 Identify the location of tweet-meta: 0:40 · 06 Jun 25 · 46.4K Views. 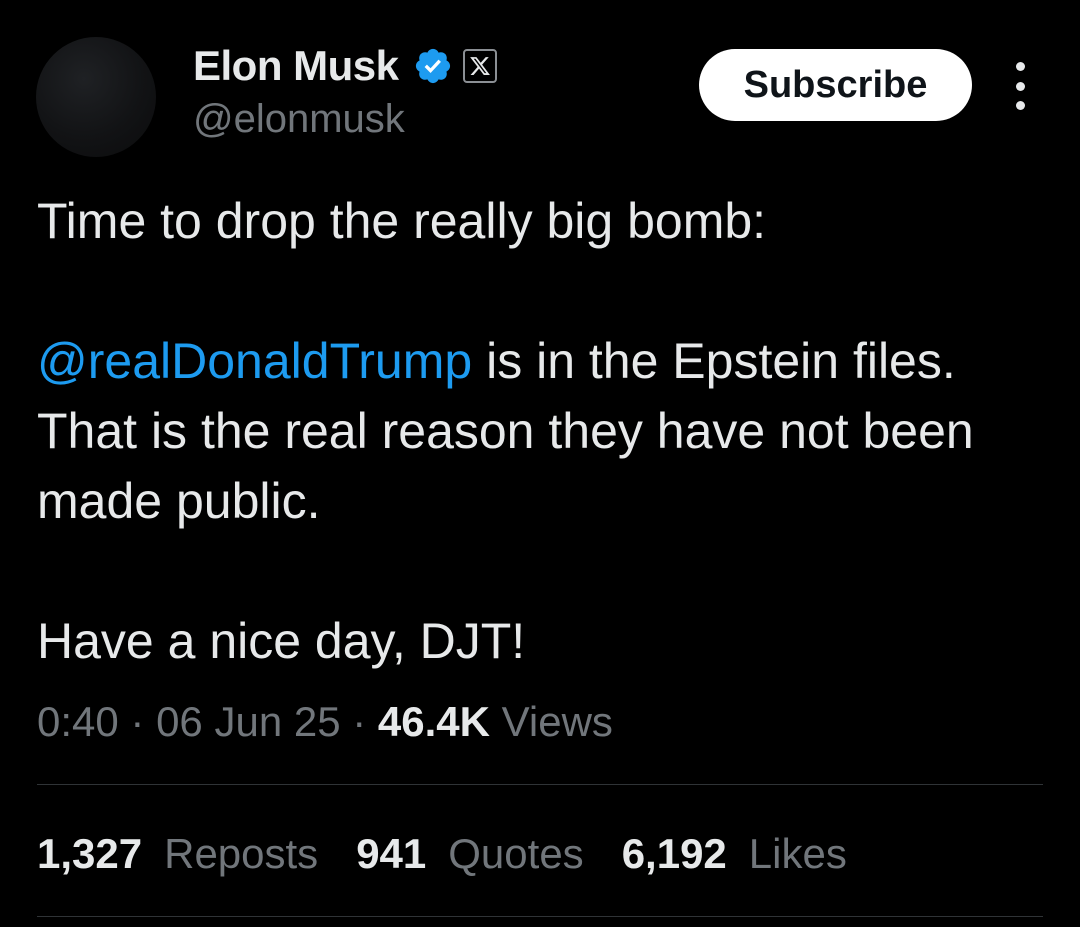
(325, 722).